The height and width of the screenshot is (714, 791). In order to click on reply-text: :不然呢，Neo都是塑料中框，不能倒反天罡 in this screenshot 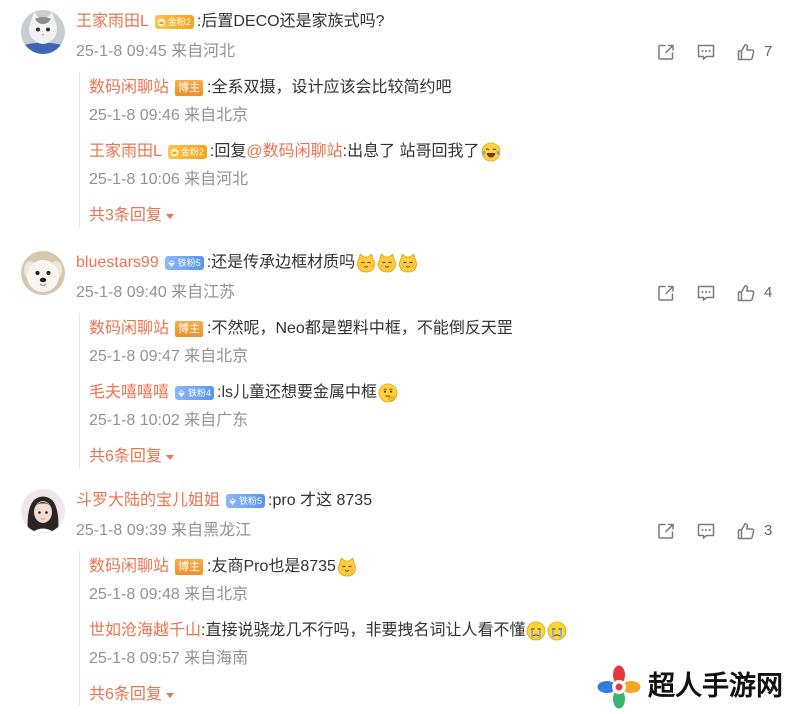, I will do `click(360, 328)`.